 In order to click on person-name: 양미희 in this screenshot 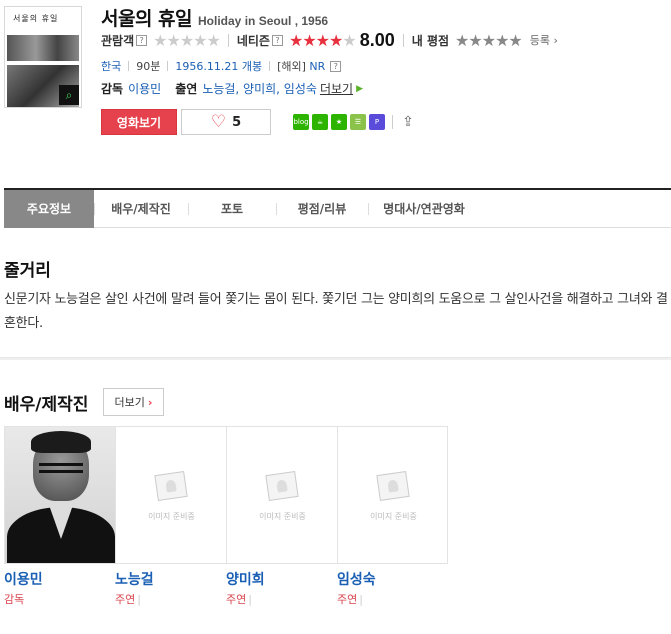, I will do `click(281, 579)`.